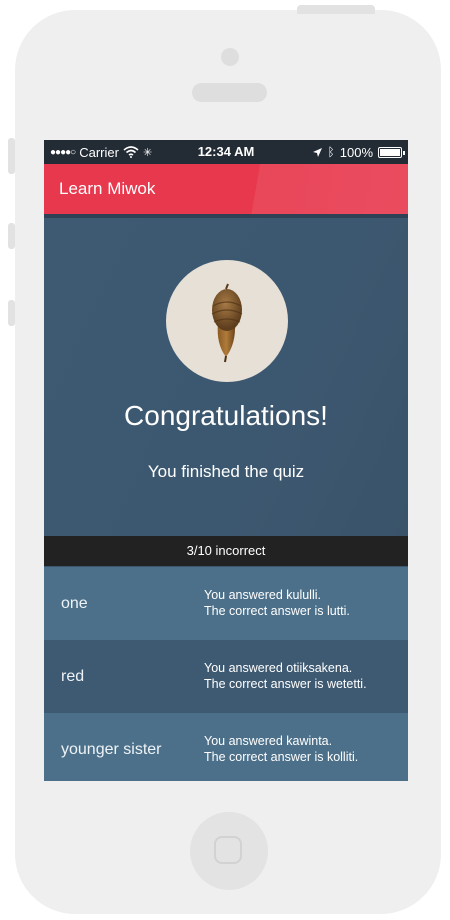 Image resolution: width=450 pixels, height=920 pixels. I want to click on power-button, so click(336, 9).